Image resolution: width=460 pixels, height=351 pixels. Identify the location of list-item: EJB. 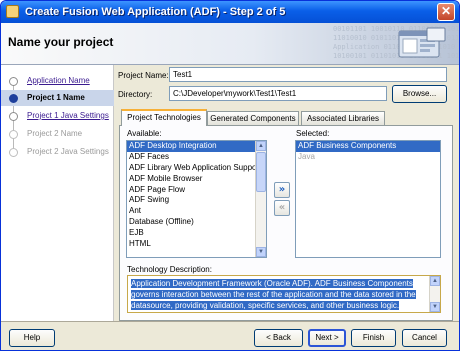
(196, 233).